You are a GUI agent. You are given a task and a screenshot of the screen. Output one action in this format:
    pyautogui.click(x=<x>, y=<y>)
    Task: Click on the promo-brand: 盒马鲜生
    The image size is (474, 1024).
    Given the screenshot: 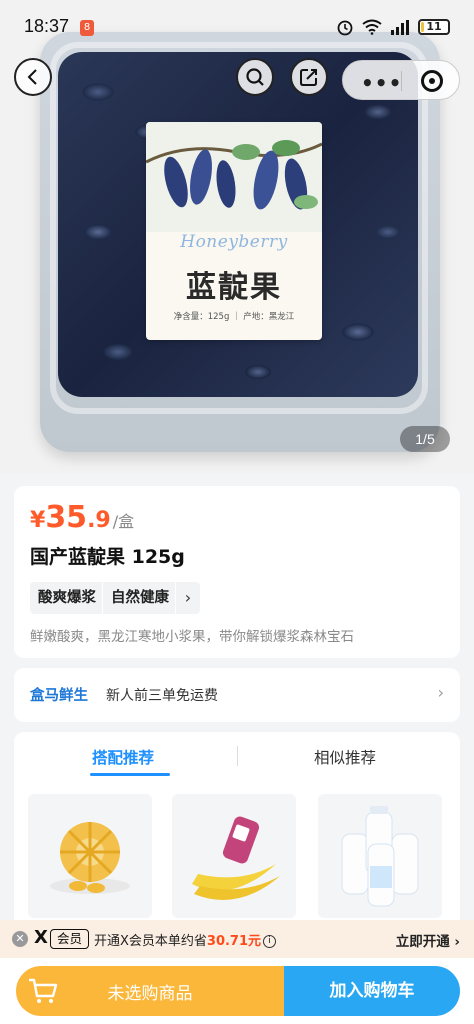 What is the action you would take?
    pyautogui.click(x=59, y=696)
    